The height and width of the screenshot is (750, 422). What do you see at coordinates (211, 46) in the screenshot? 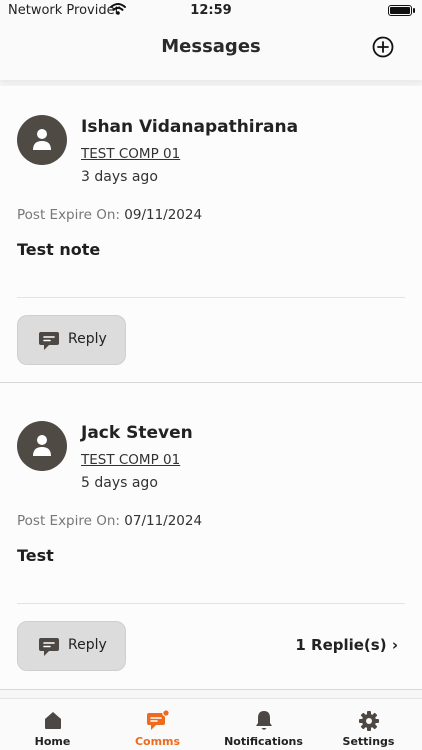
I see `page-title: Messages` at bounding box center [211, 46].